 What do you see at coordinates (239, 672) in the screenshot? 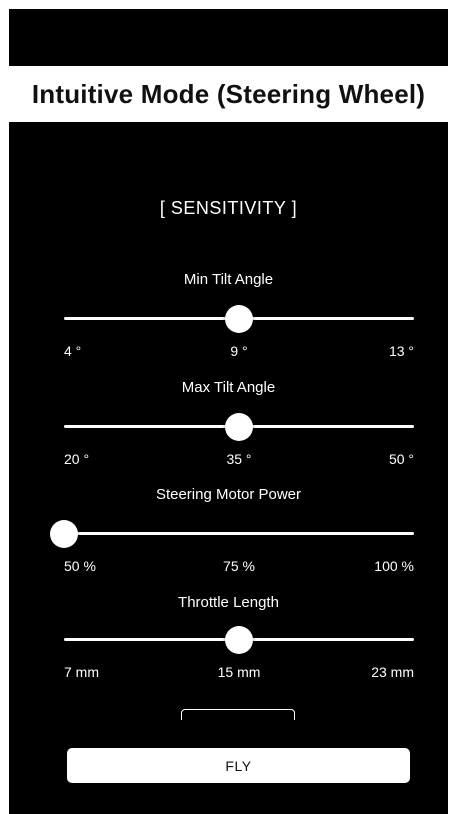
I see `slider-mid-label: 15 mm` at bounding box center [239, 672].